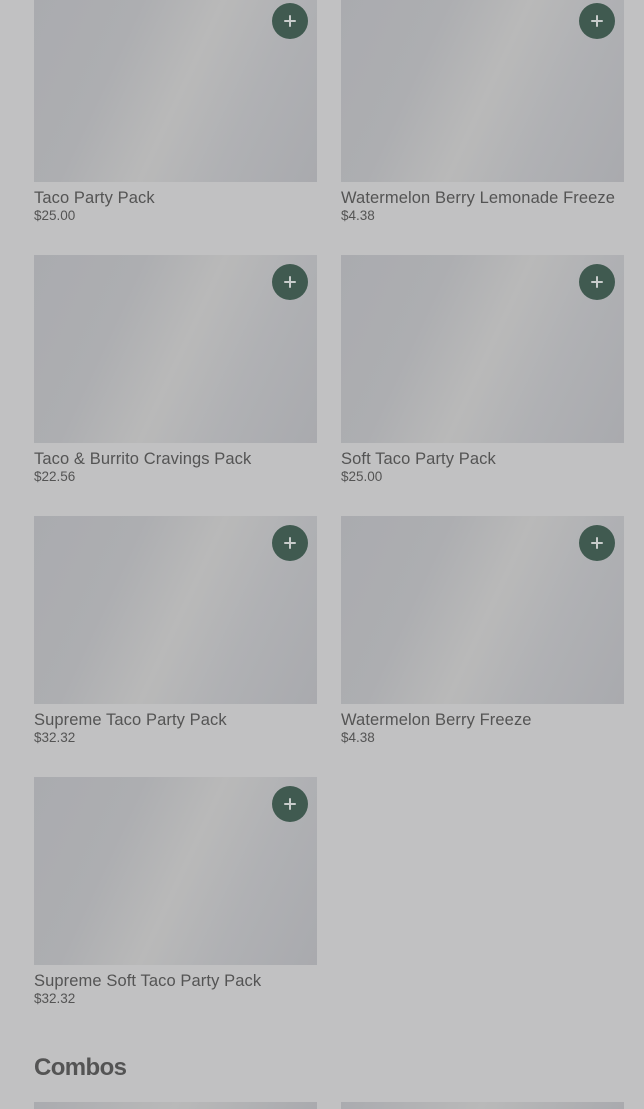  I want to click on product-card: Watermelon Berry Lemonade Freeze $4.38, so click(482, 117).